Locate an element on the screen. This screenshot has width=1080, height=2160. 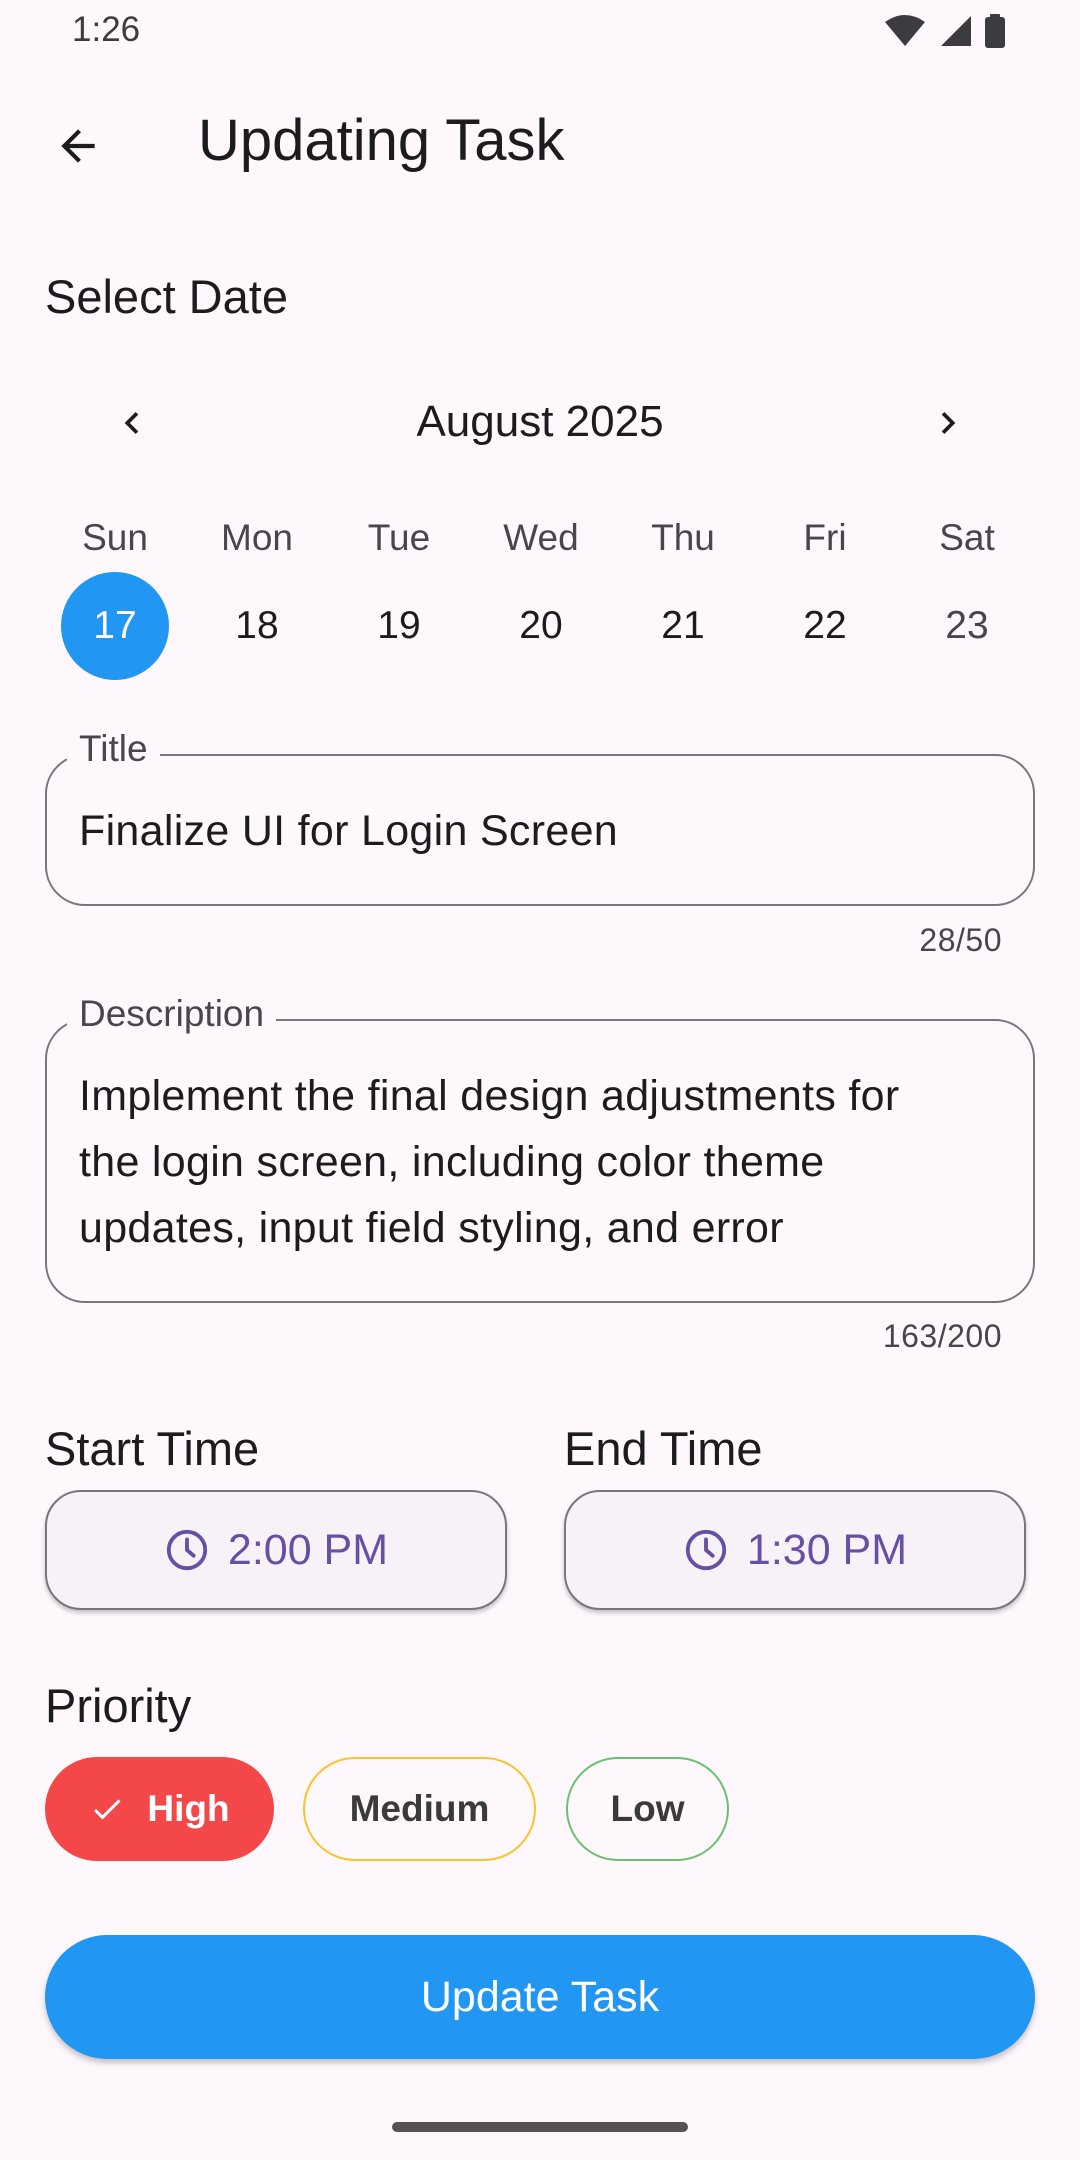
priority-chip-high: High is located at coordinates (159, 1809).